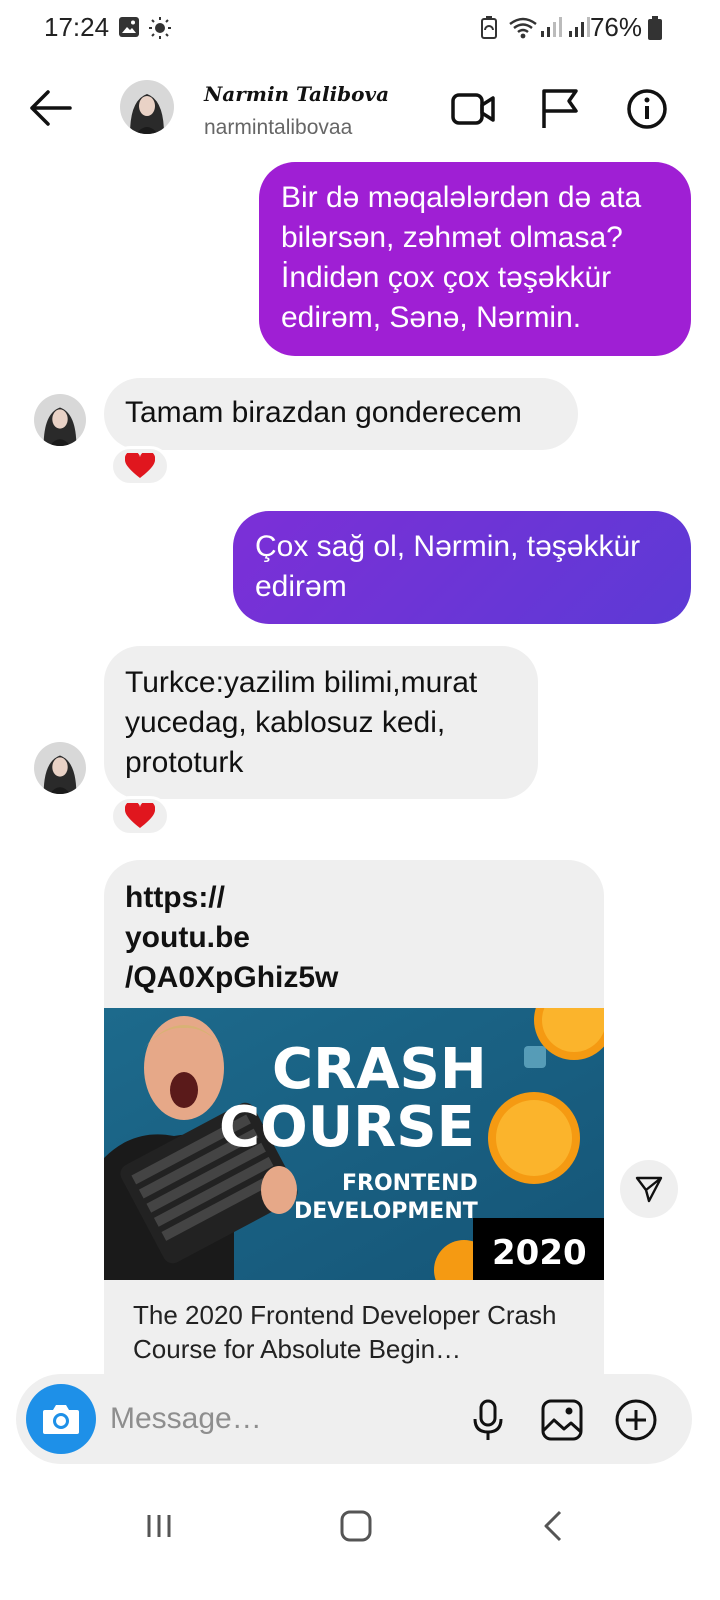  What do you see at coordinates (360, 29) in the screenshot?
I see `status-bar: 17:24 76%` at bounding box center [360, 29].